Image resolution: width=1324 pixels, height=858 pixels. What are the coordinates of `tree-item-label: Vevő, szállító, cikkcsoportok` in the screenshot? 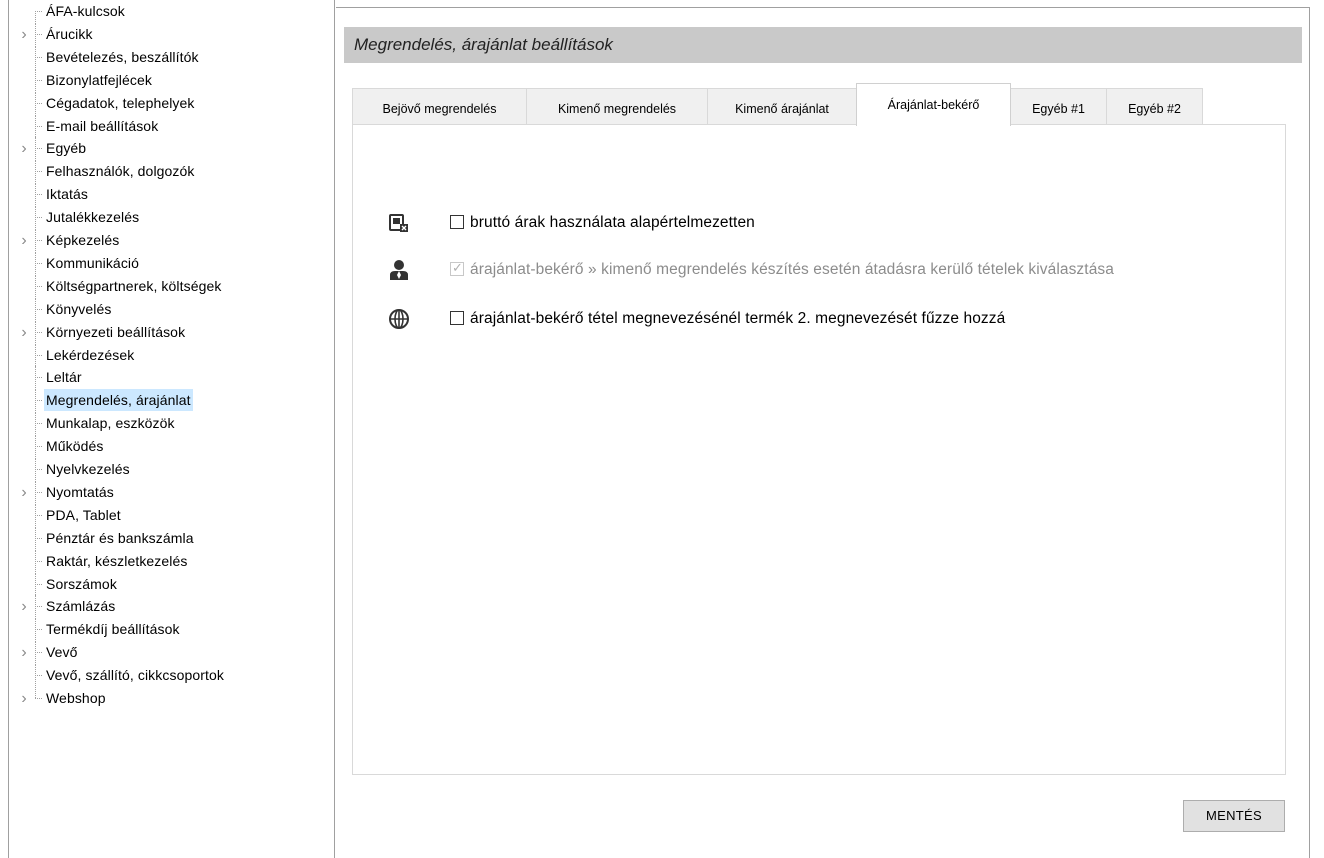 It's located at (135, 675).